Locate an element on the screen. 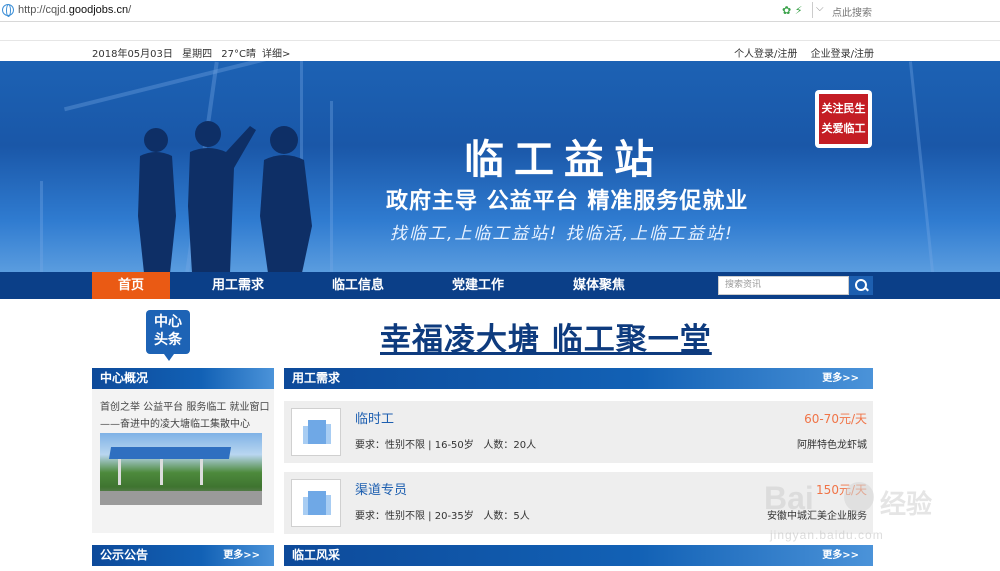 The width and height of the screenshot is (1000, 571). url-prefix: http://cqjd. is located at coordinates (43, 10).